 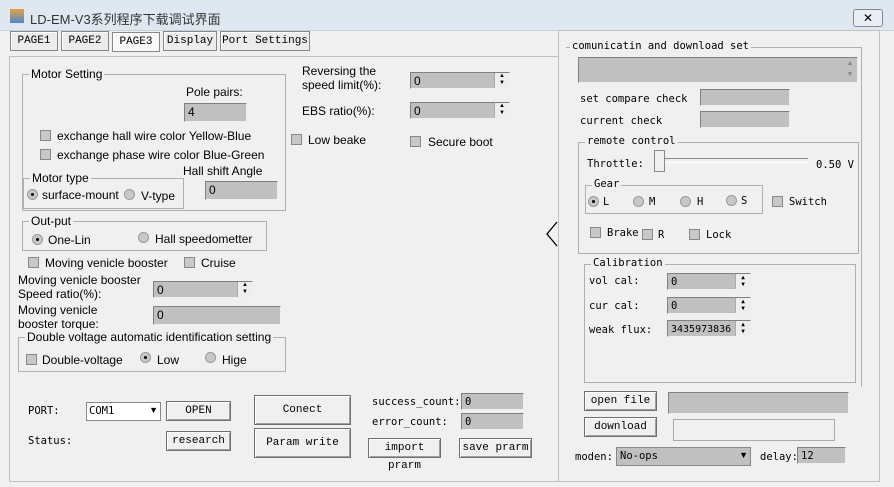 What do you see at coordinates (694, 234) in the screenshot?
I see `lock-checkbox` at bounding box center [694, 234].